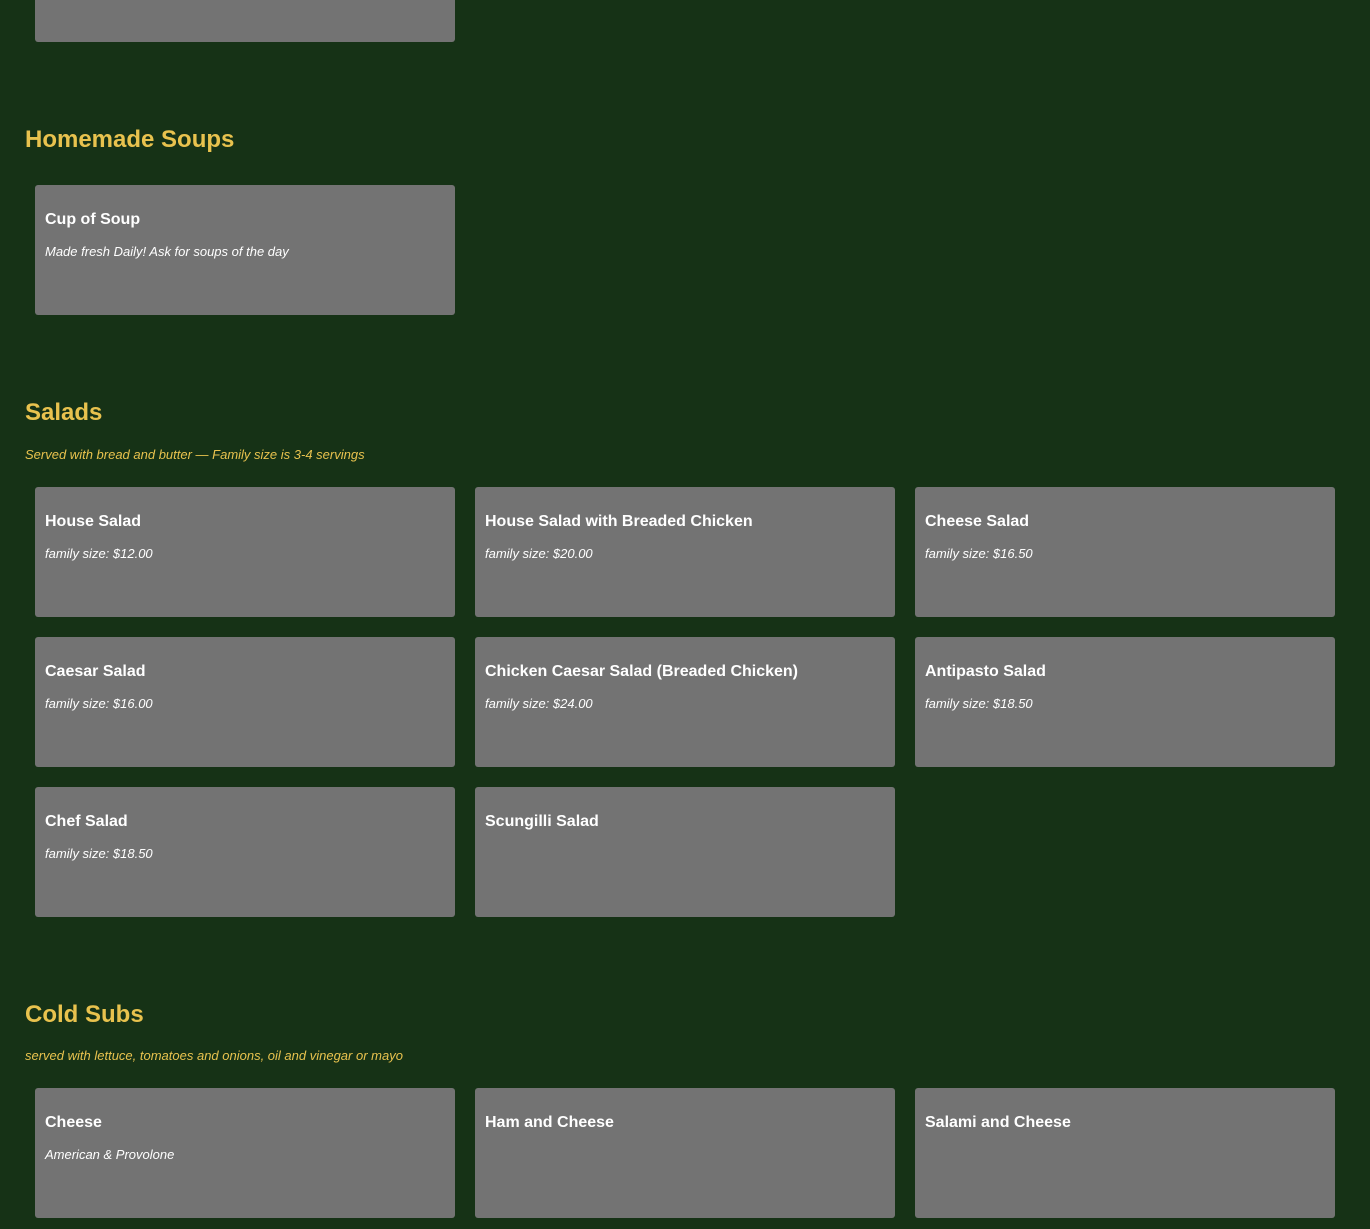 This screenshot has height=1229, width=1370. Describe the element at coordinates (685, 1153) in the screenshot. I see `menu-item-card: Ham and Cheese` at that location.